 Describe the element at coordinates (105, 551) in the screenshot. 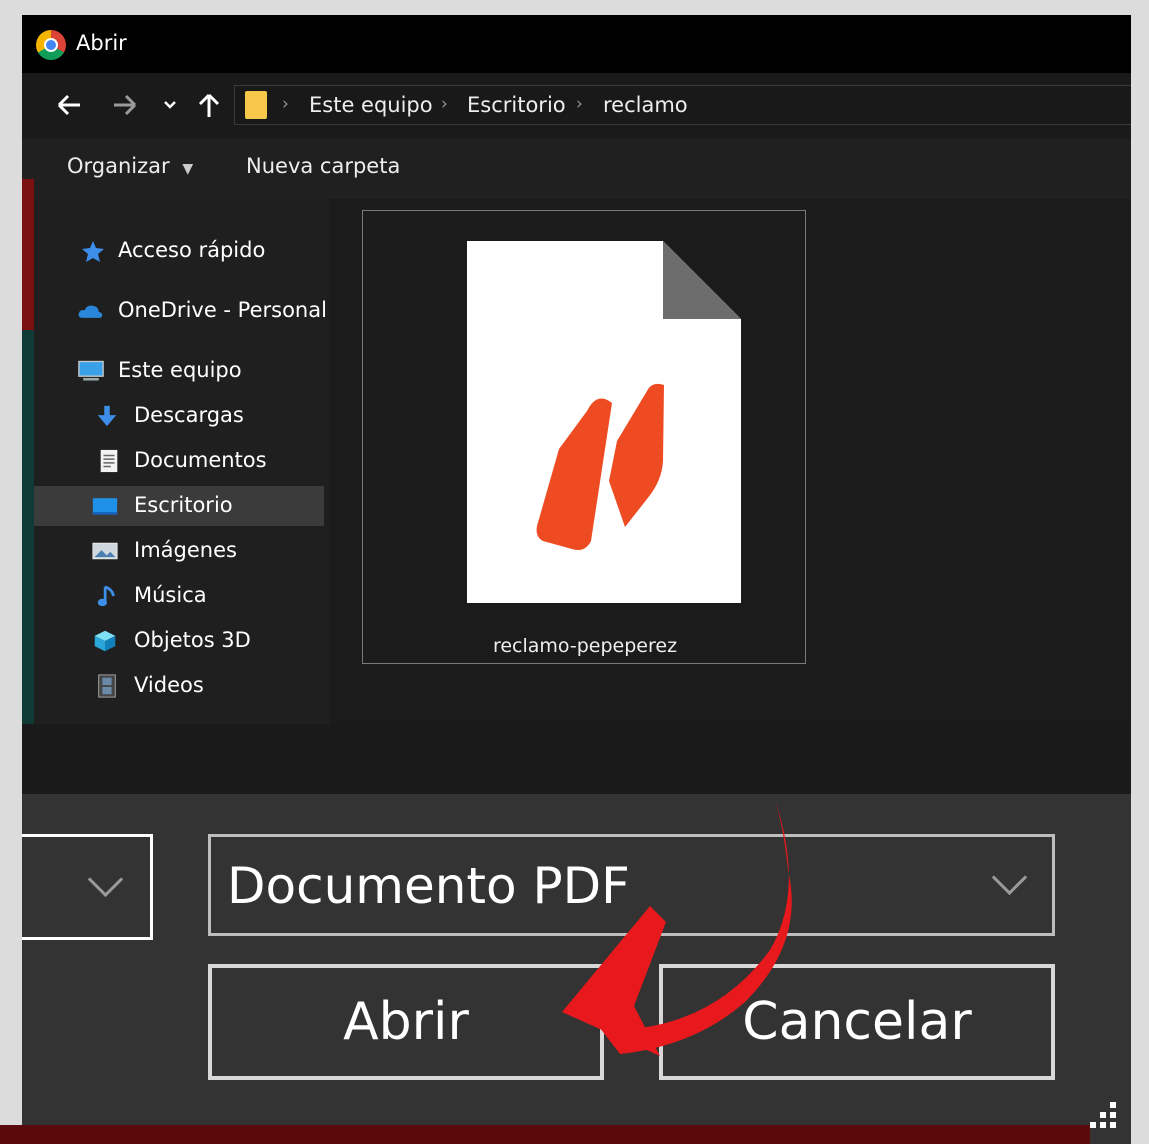

I see `image-icon` at that location.